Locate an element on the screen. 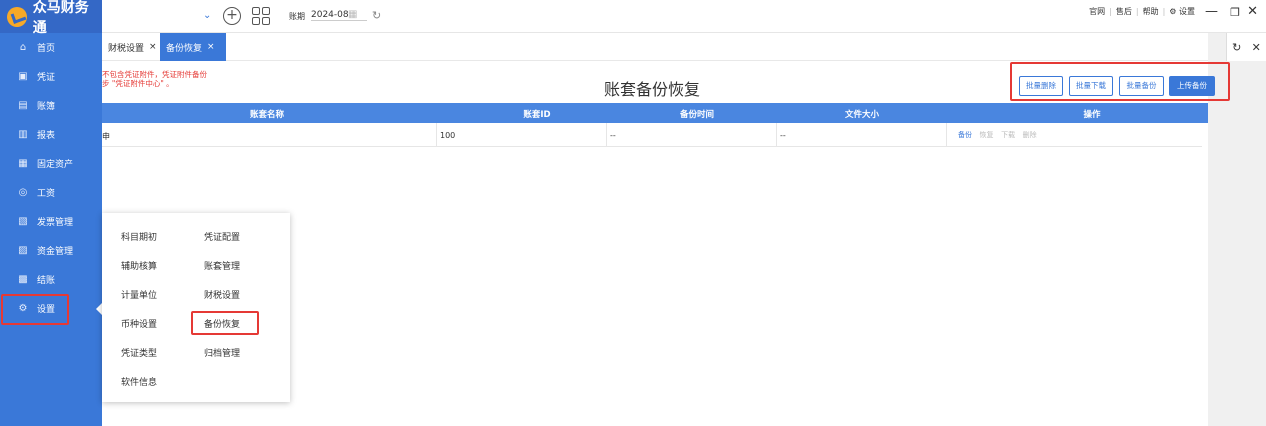 The image size is (1266, 426). menu-item-units: 计量单位 is located at coordinates (139, 294).